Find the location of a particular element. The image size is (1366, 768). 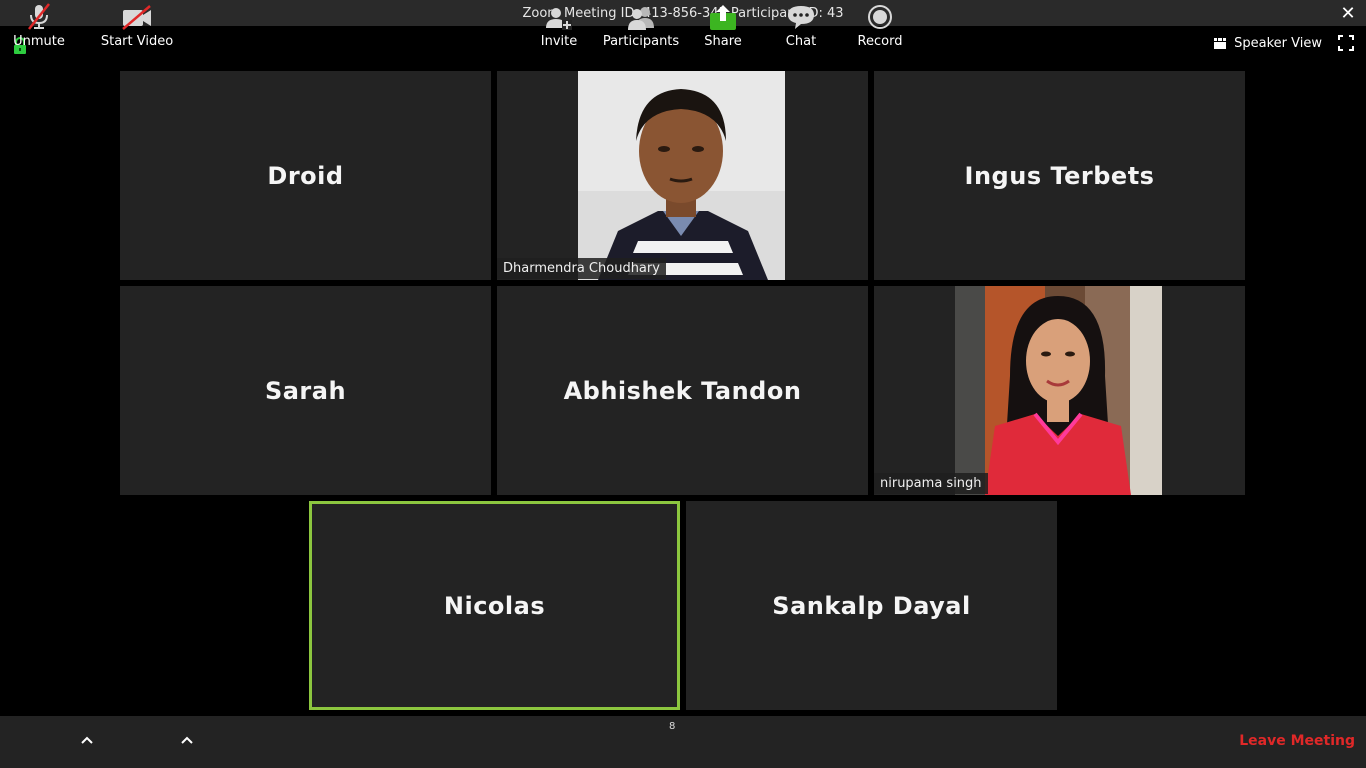

participants-count-badge: 8 is located at coordinates (672, 726).